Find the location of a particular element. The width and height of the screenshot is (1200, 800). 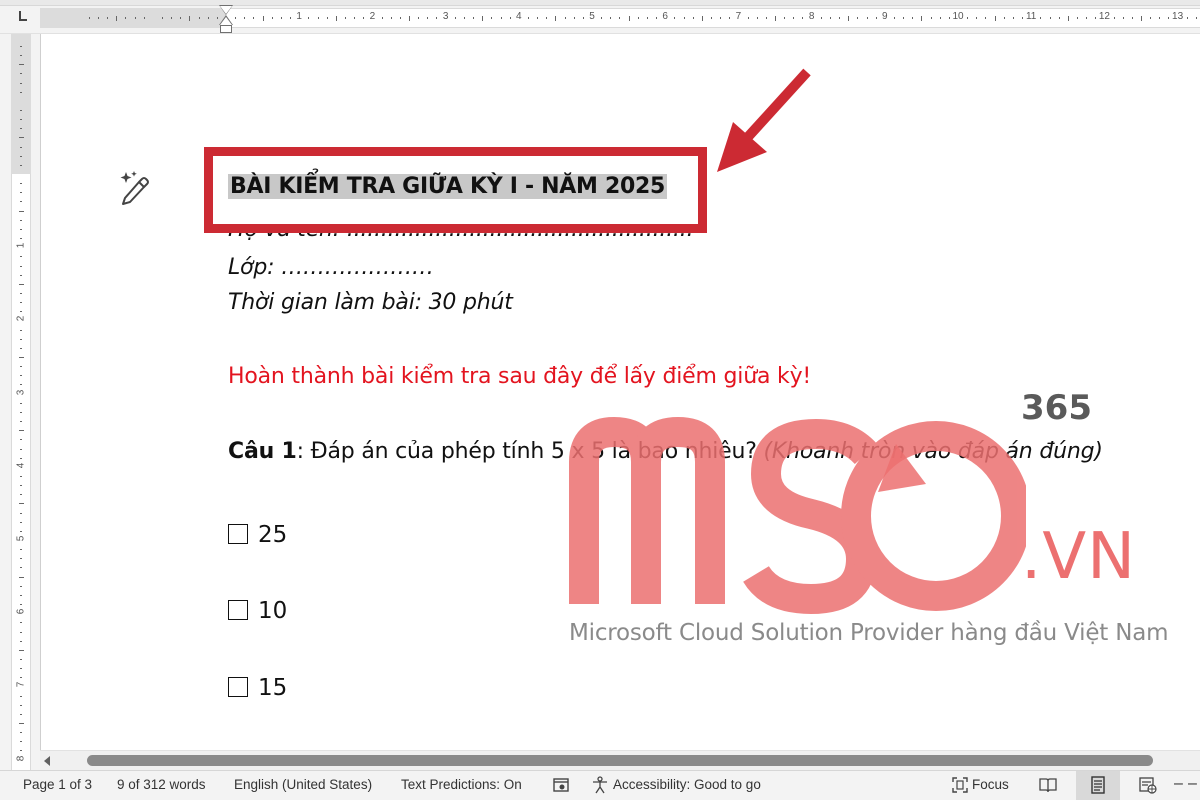

zoom-out-icon: – is located at coordinates (1178, 784).